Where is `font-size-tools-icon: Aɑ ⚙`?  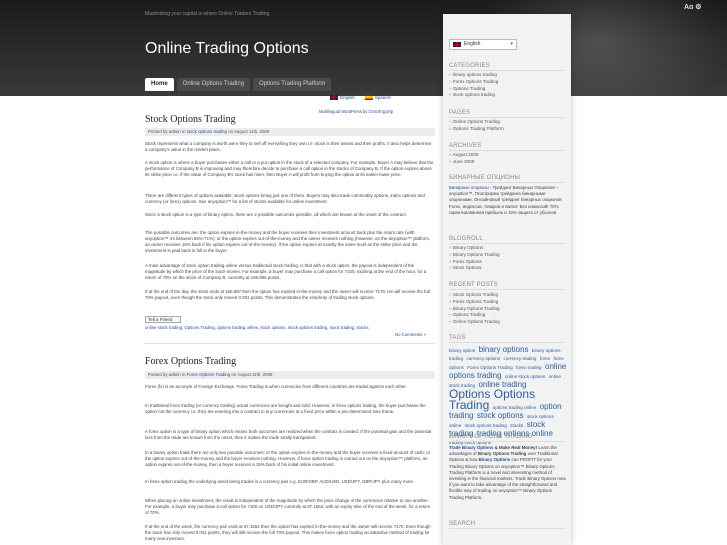 font-size-tools-icon: Aɑ ⚙ is located at coordinates (693, 7).